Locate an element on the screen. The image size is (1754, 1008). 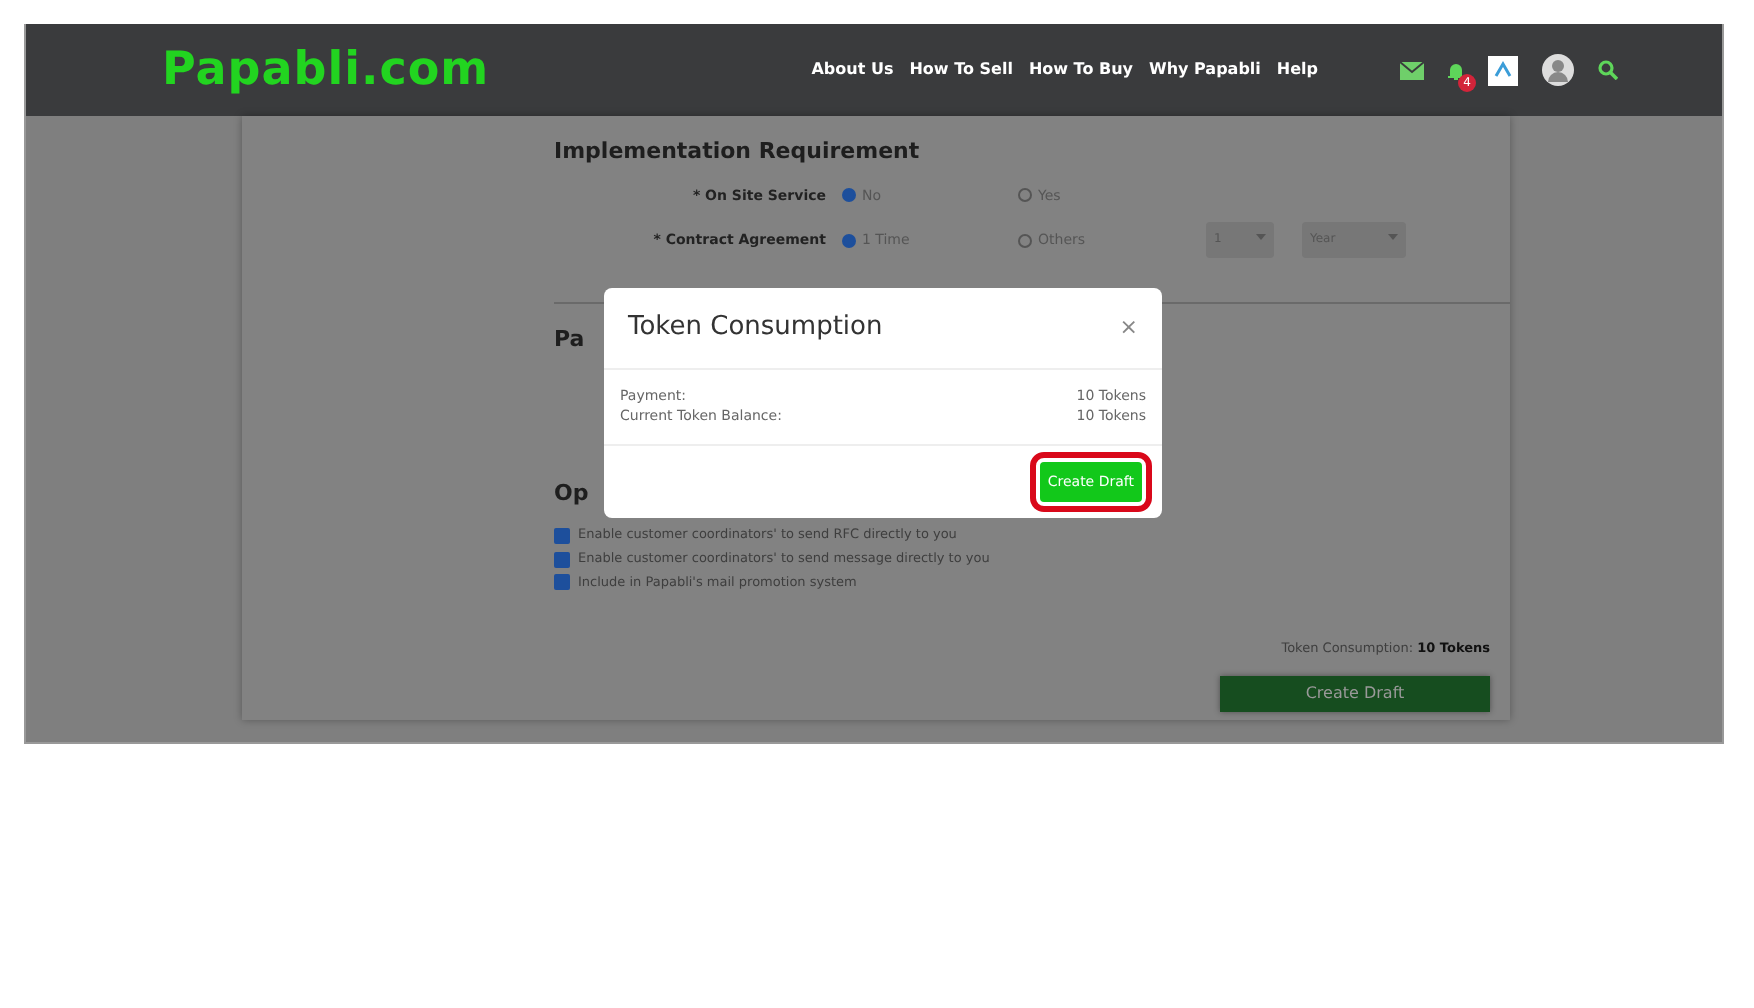
search-icon is located at coordinates (1608, 70).